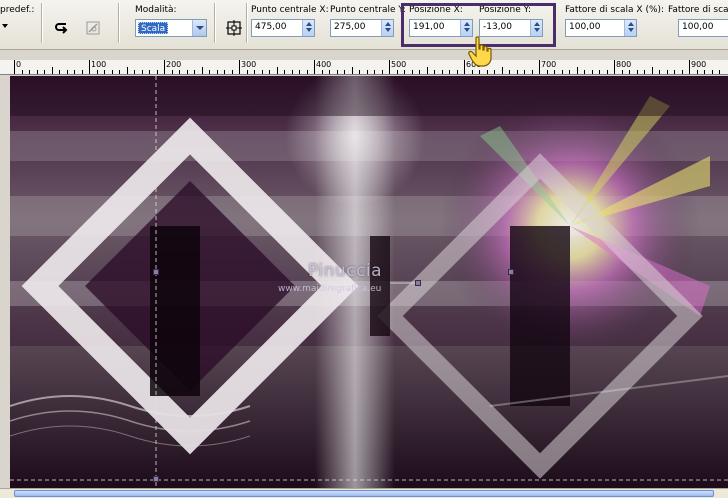 This screenshot has width=728, height=498. What do you see at coordinates (698, 27) in the screenshot?
I see `scale-y-value: 100,00` at bounding box center [698, 27].